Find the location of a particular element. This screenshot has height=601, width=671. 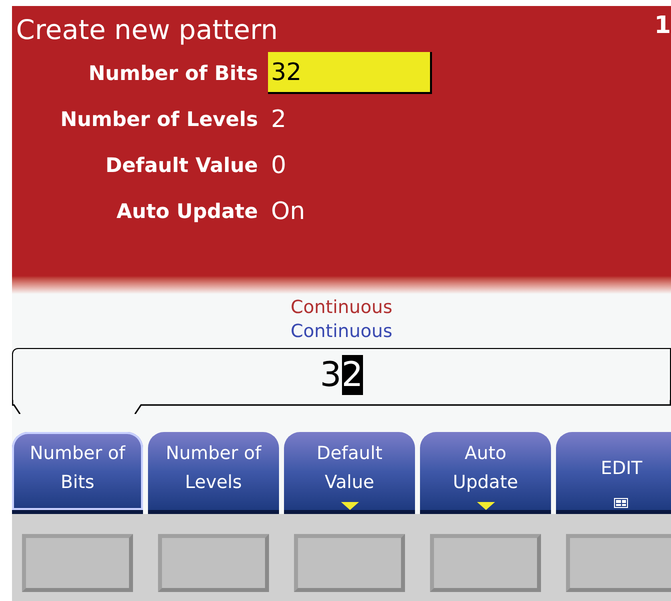

entry-digit: 3 is located at coordinates (331, 374).